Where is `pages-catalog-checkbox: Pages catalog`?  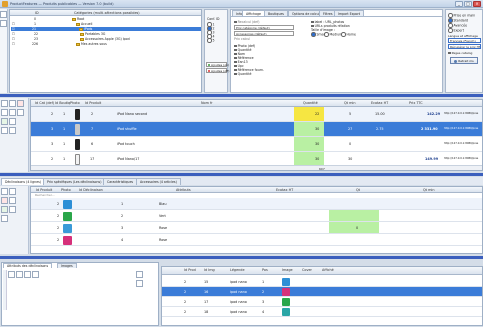 pages-catalog-checkbox: Pages catalog is located at coordinates (460, 53).